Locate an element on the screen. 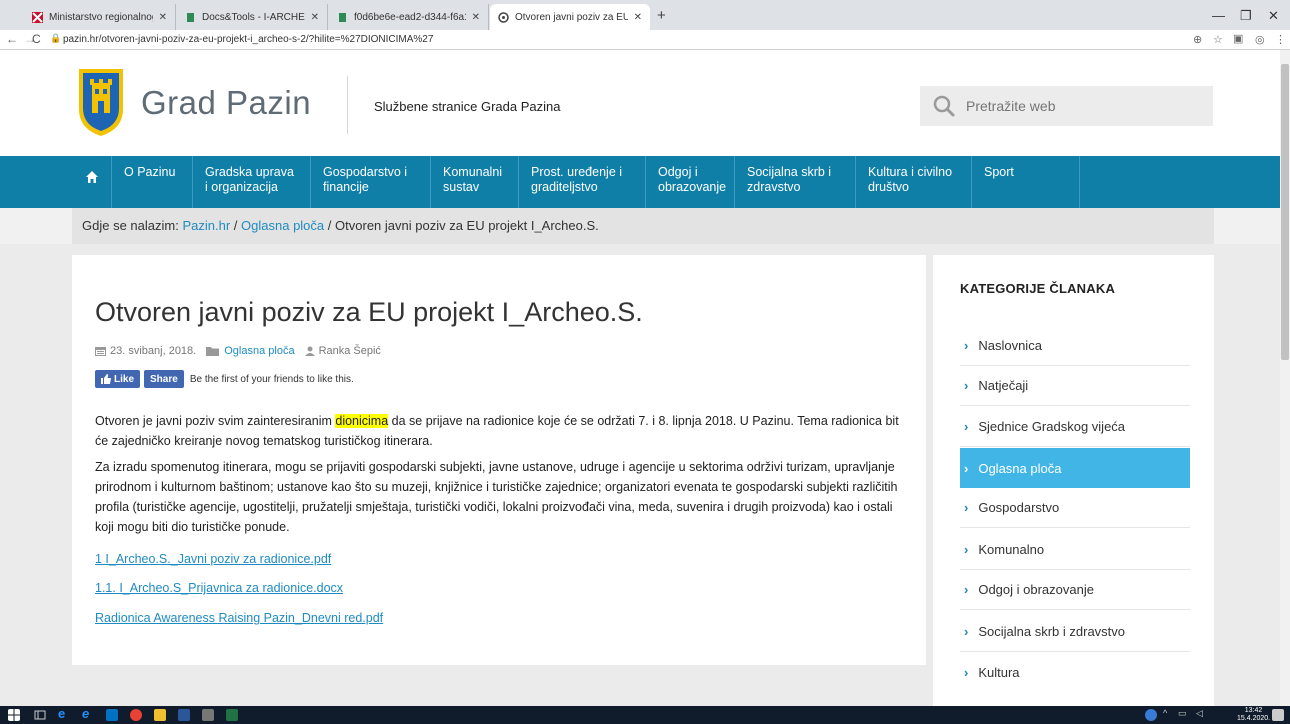 The width and height of the screenshot is (1290, 724). nav-label: graditeljstvo is located at coordinates (564, 187).